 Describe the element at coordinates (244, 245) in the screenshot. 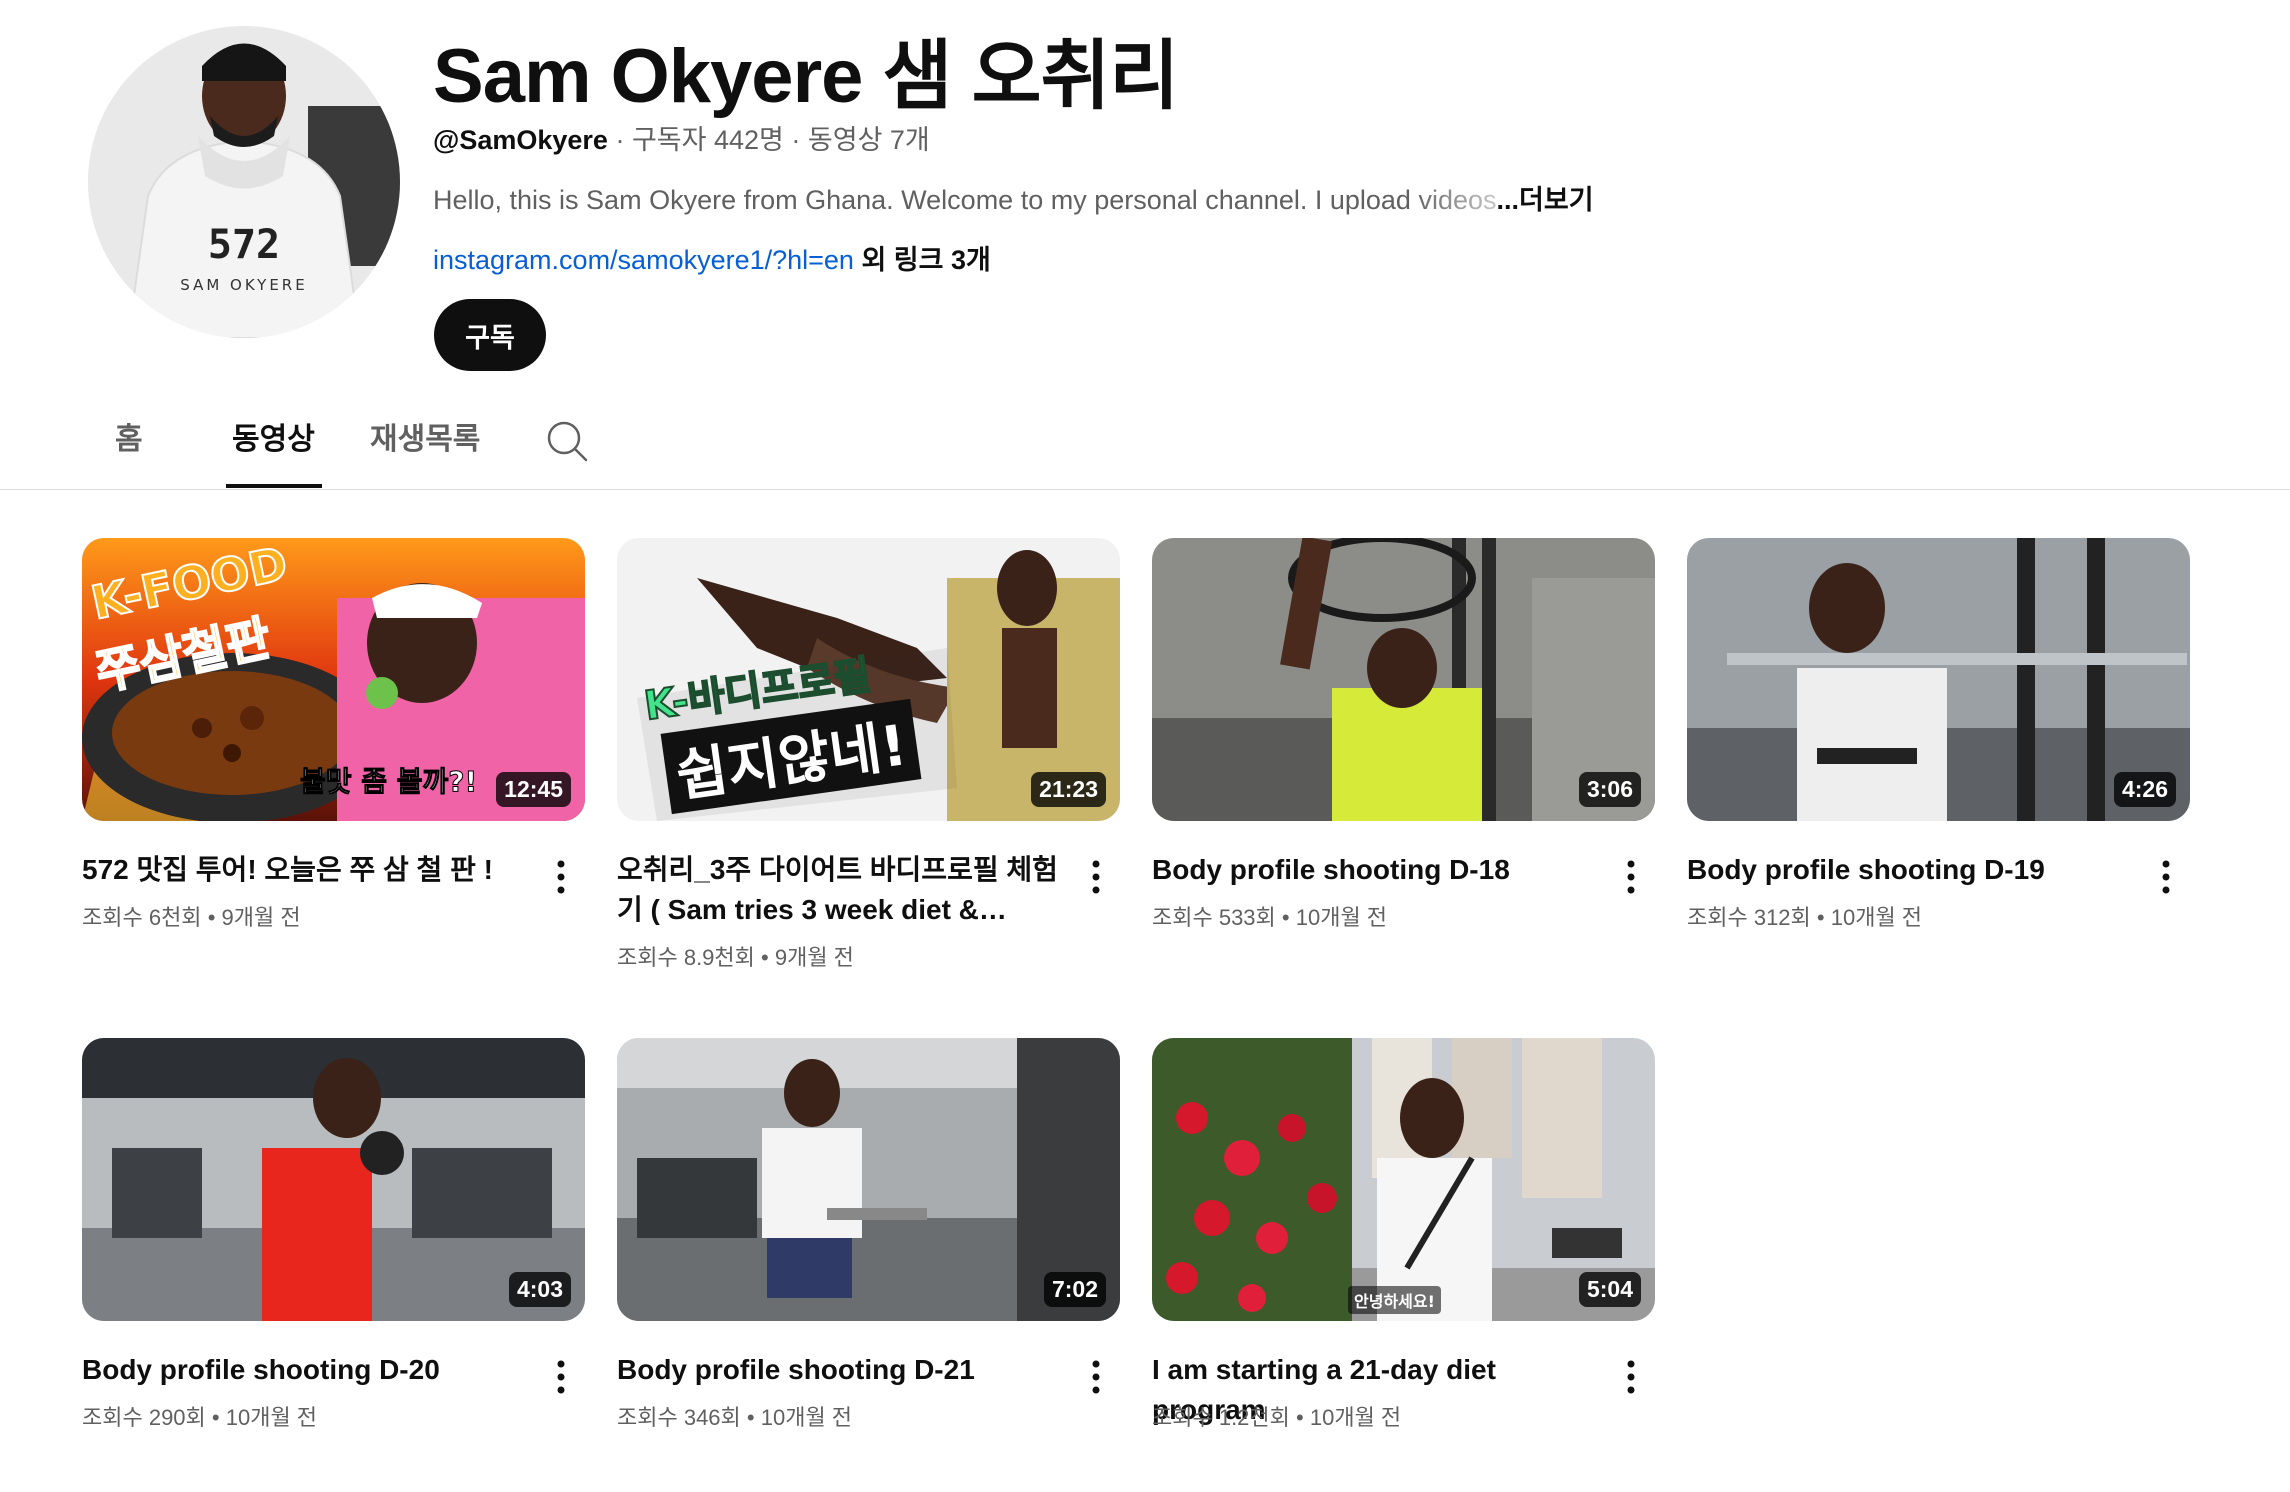

I see `hoodie-logo: 572` at that location.